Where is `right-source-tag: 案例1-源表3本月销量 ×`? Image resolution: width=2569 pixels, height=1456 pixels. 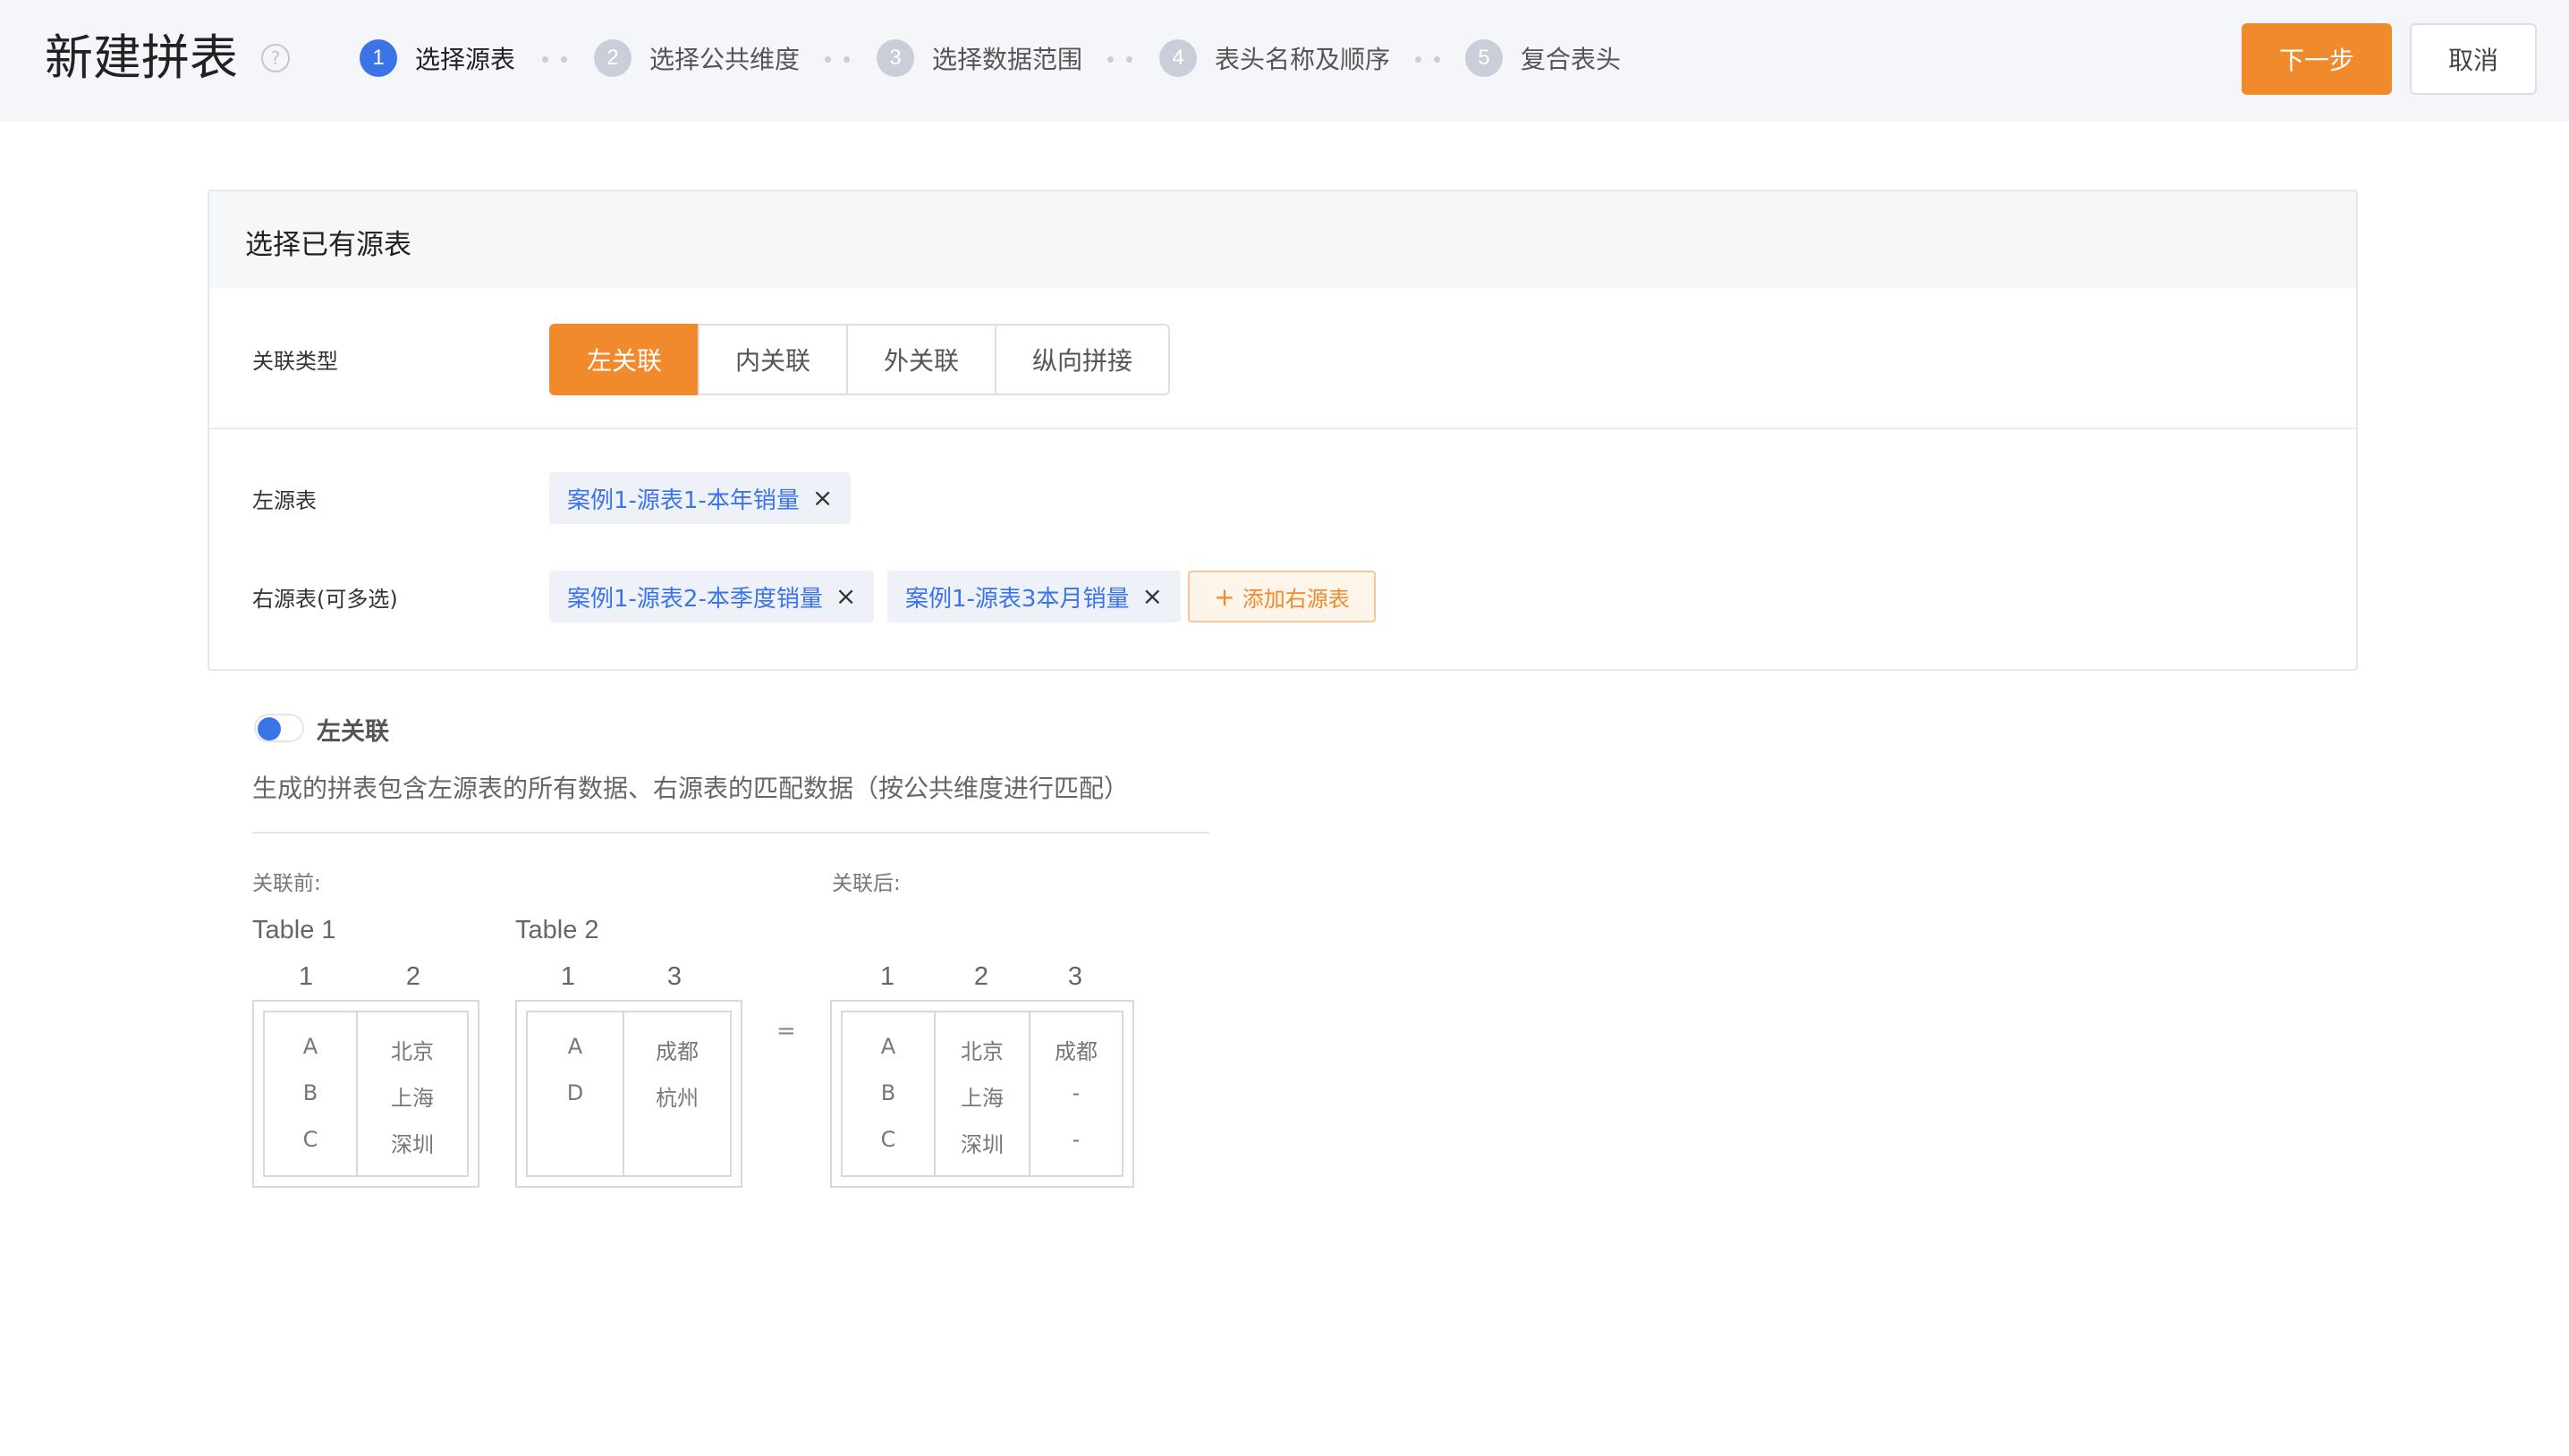 right-source-tag: 案例1-源表3本月销量 × is located at coordinates (1034, 596).